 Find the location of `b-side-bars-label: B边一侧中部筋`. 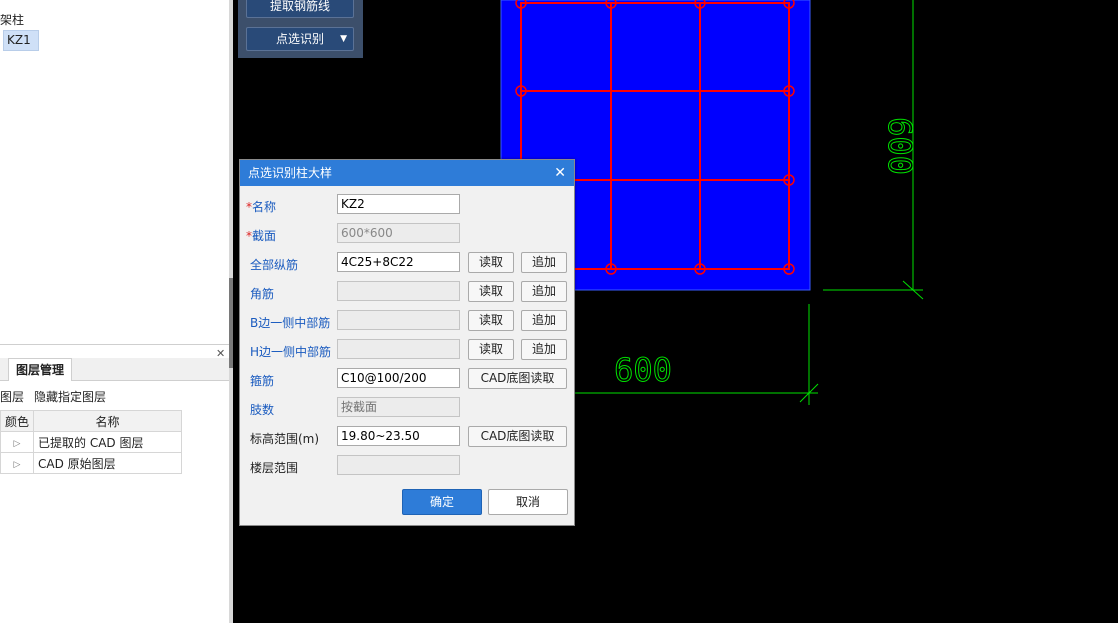

b-side-bars-label: B边一侧中部筋 is located at coordinates (290, 323).